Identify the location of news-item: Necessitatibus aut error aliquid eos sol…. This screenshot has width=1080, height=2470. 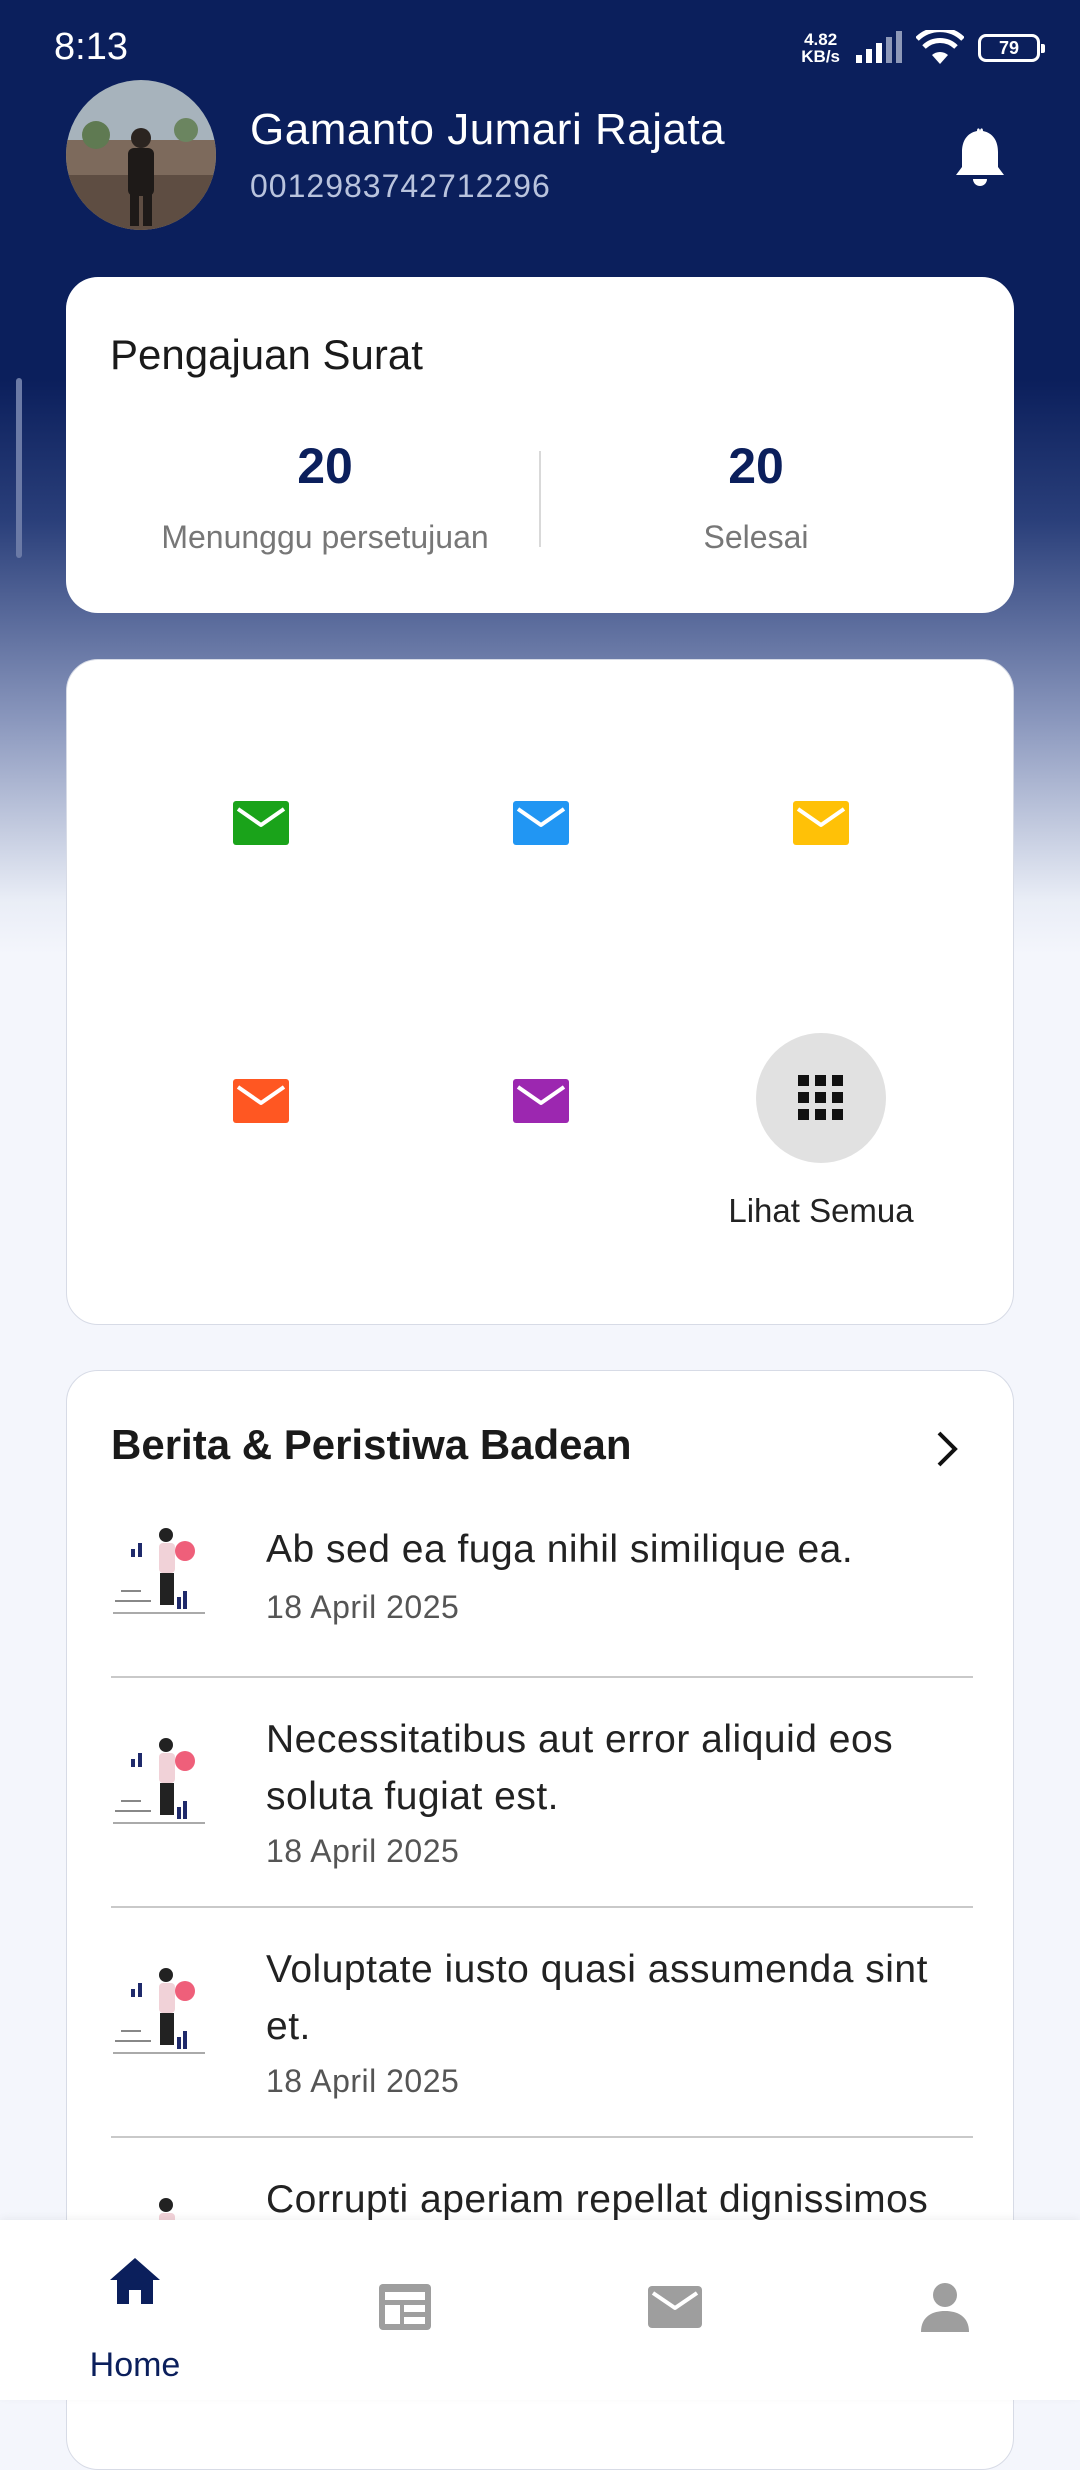
(542, 1801).